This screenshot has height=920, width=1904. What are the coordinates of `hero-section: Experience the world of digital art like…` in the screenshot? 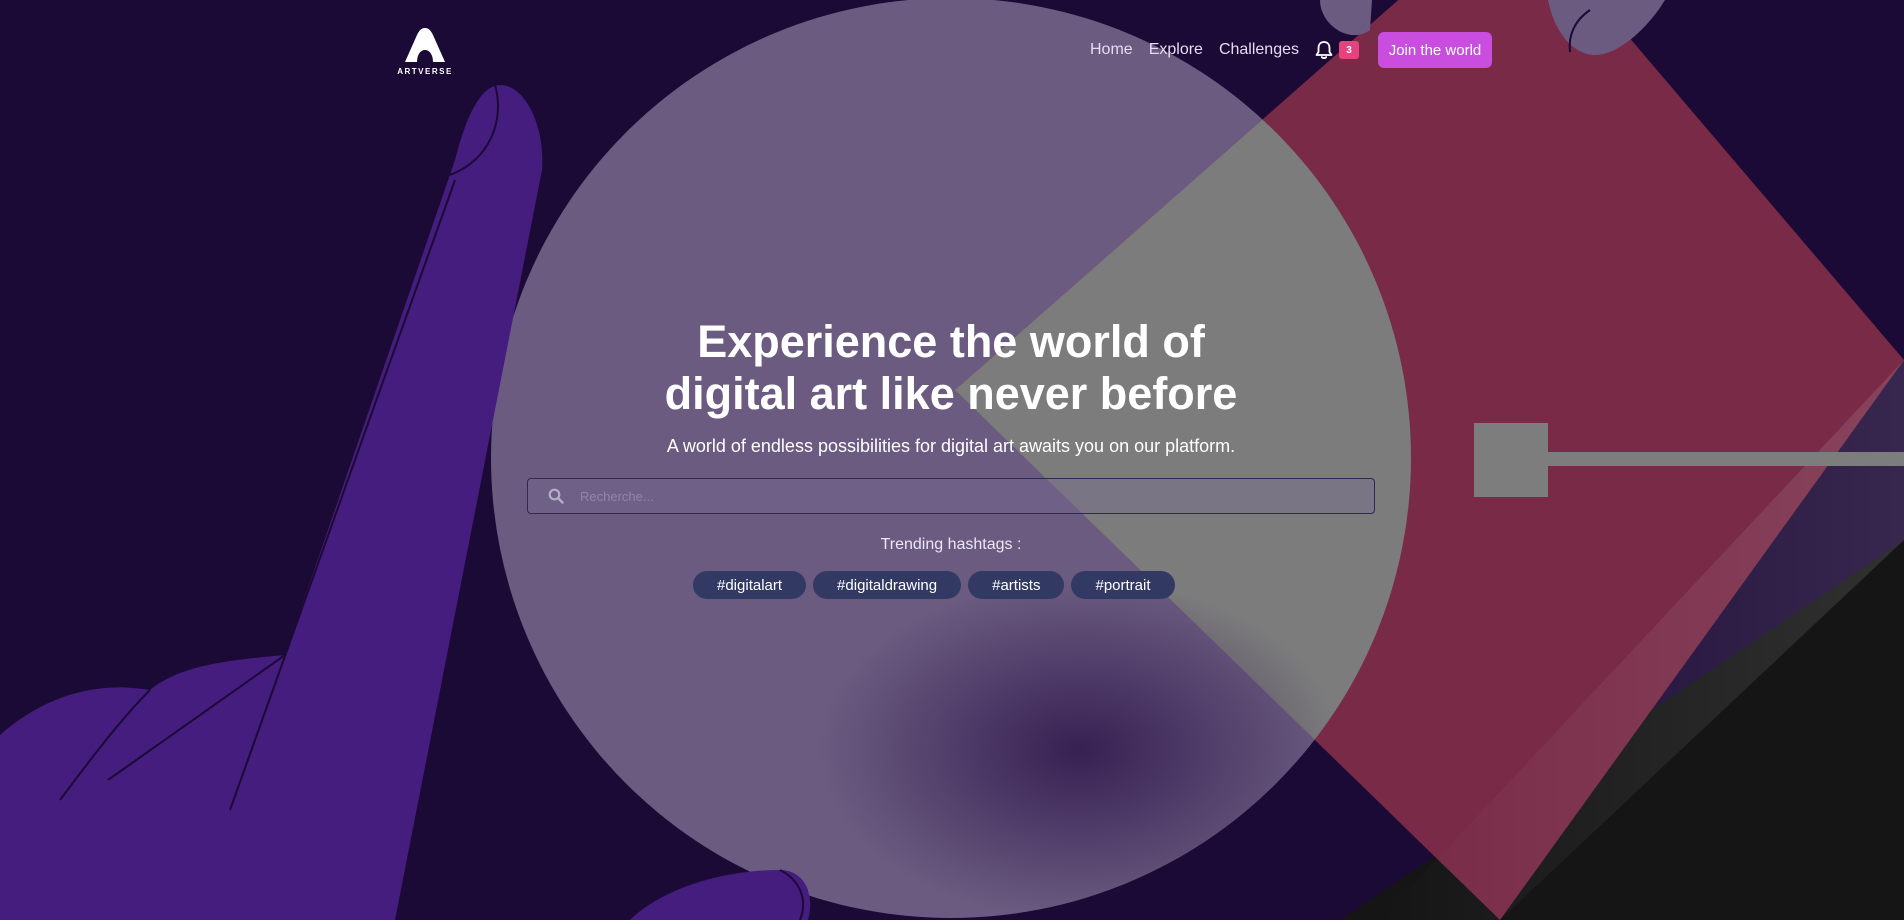 It's located at (951, 386).